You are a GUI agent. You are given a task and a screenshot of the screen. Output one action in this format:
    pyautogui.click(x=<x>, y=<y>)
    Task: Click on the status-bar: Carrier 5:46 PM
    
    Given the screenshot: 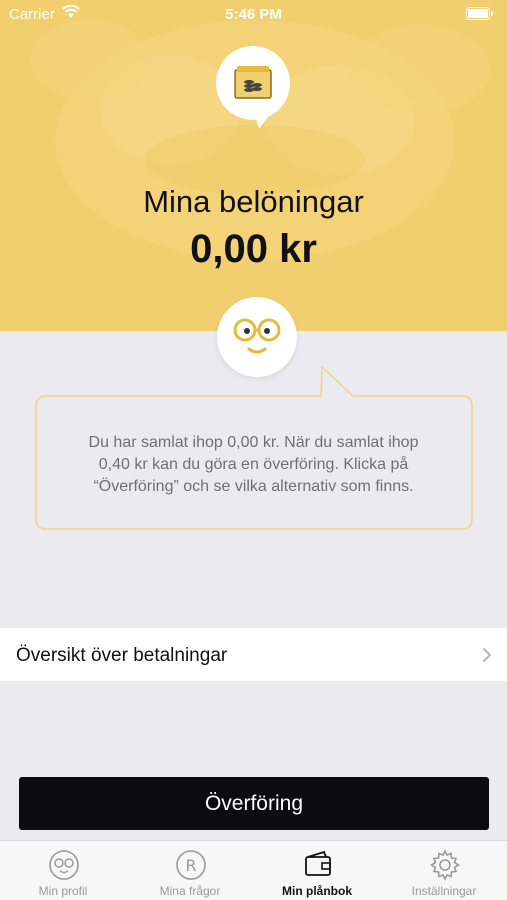 What is the action you would take?
    pyautogui.click(x=253, y=14)
    